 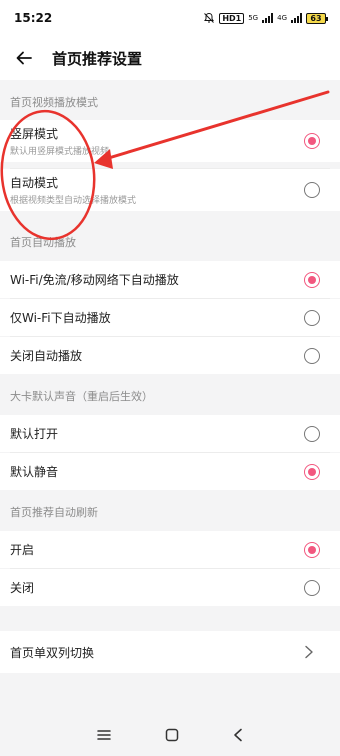 I want to click on back-chevron-icon, so click(x=238, y=735).